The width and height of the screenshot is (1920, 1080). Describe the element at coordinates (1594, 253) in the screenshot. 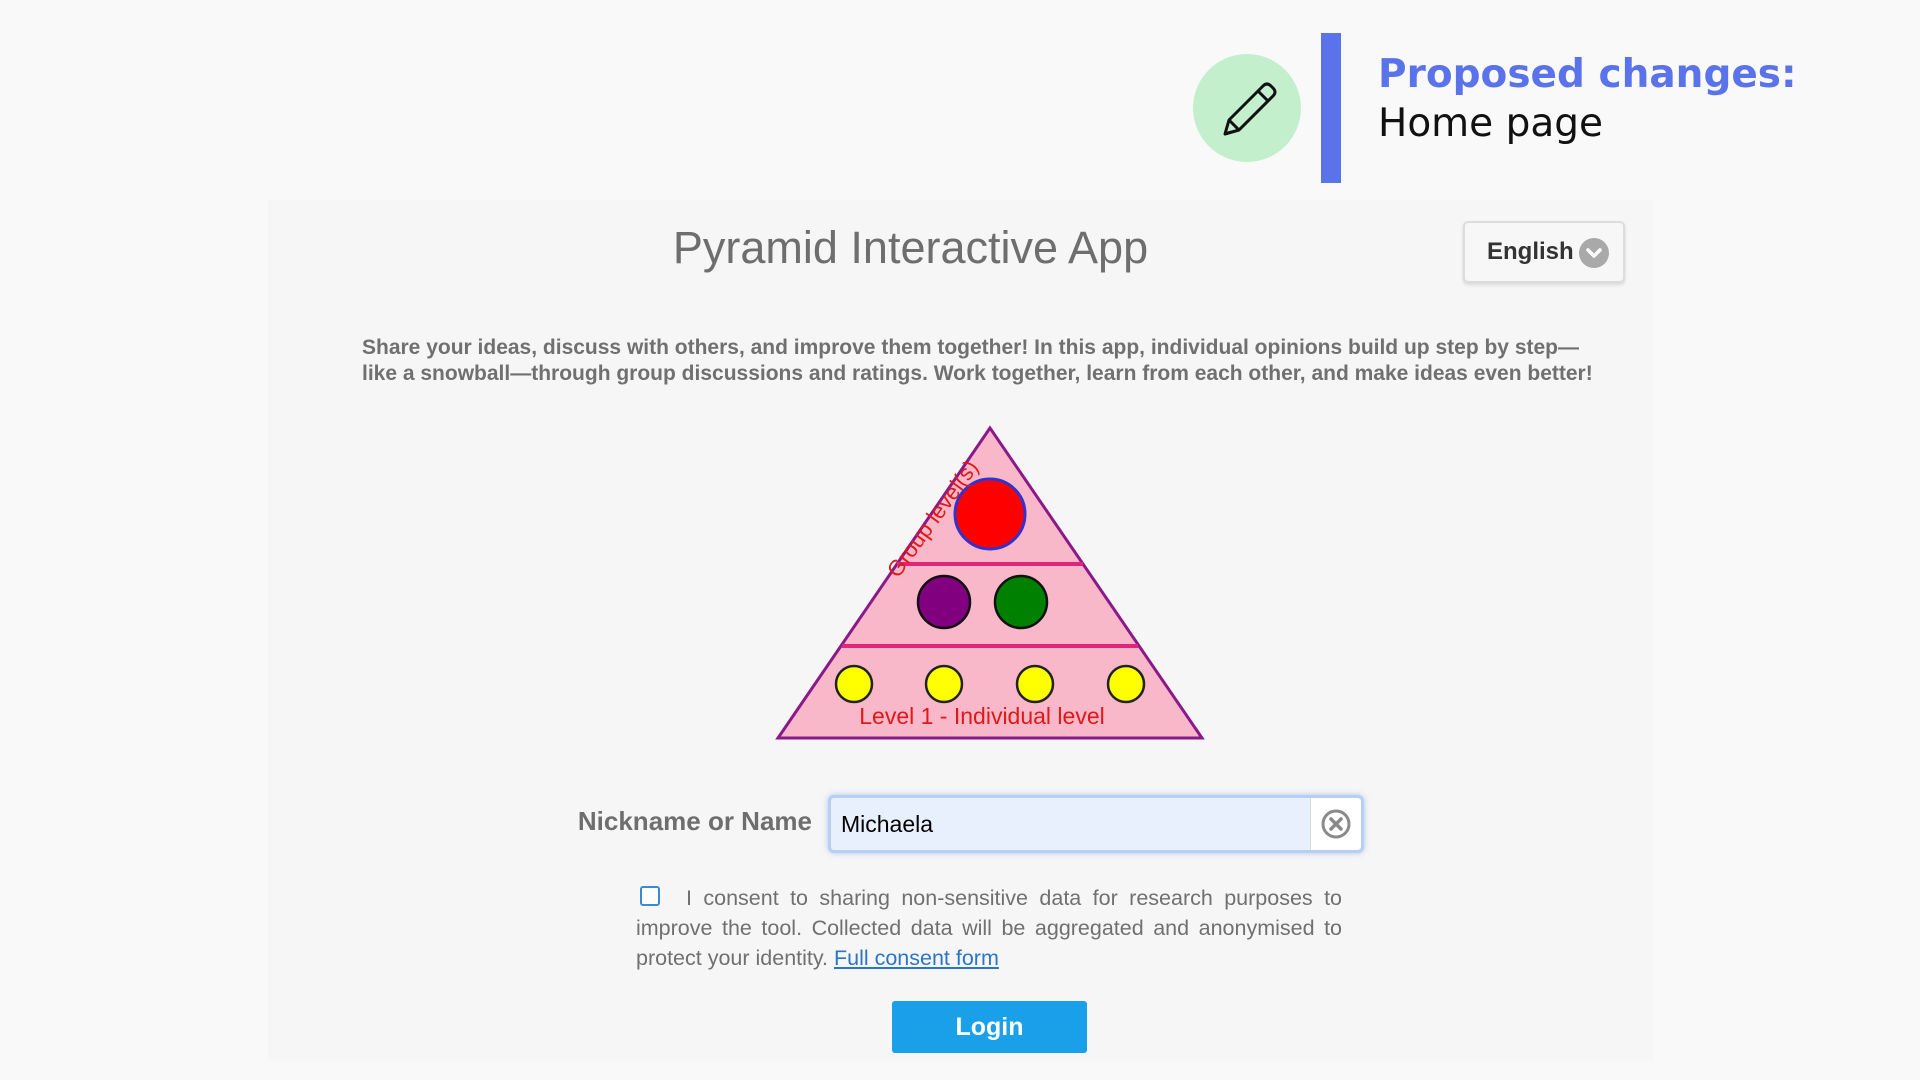

I see `chevron-down-icon` at that location.